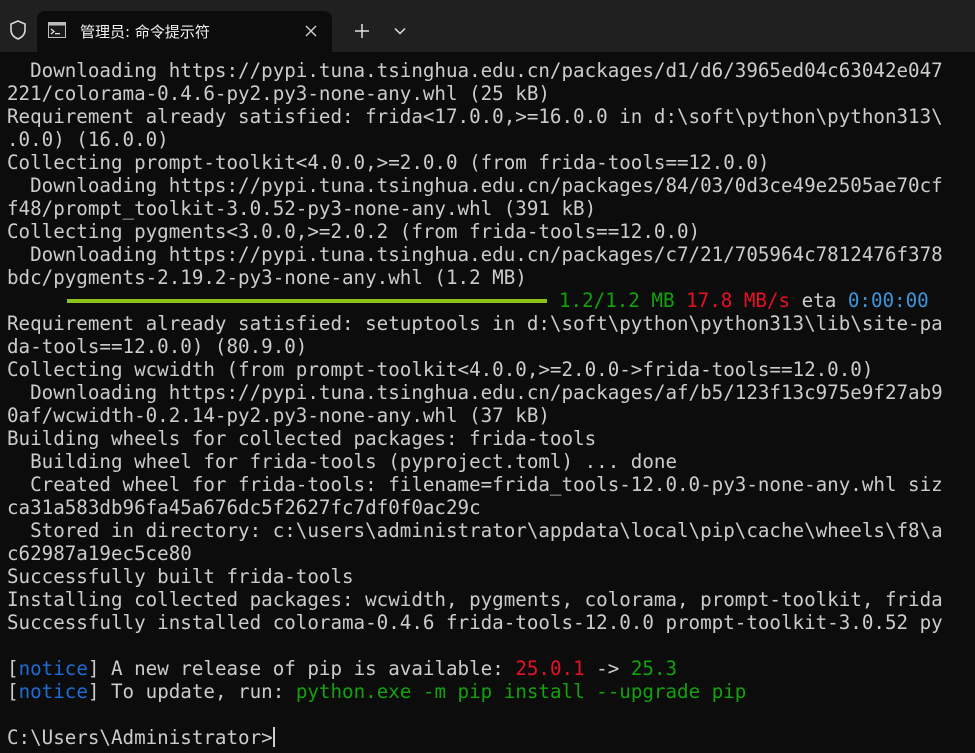 The height and width of the screenshot is (753, 975). Describe the element at coordinates (487, 26) in the screenshot. I see `title-bar: 管理员: 命令提示符` at that location.